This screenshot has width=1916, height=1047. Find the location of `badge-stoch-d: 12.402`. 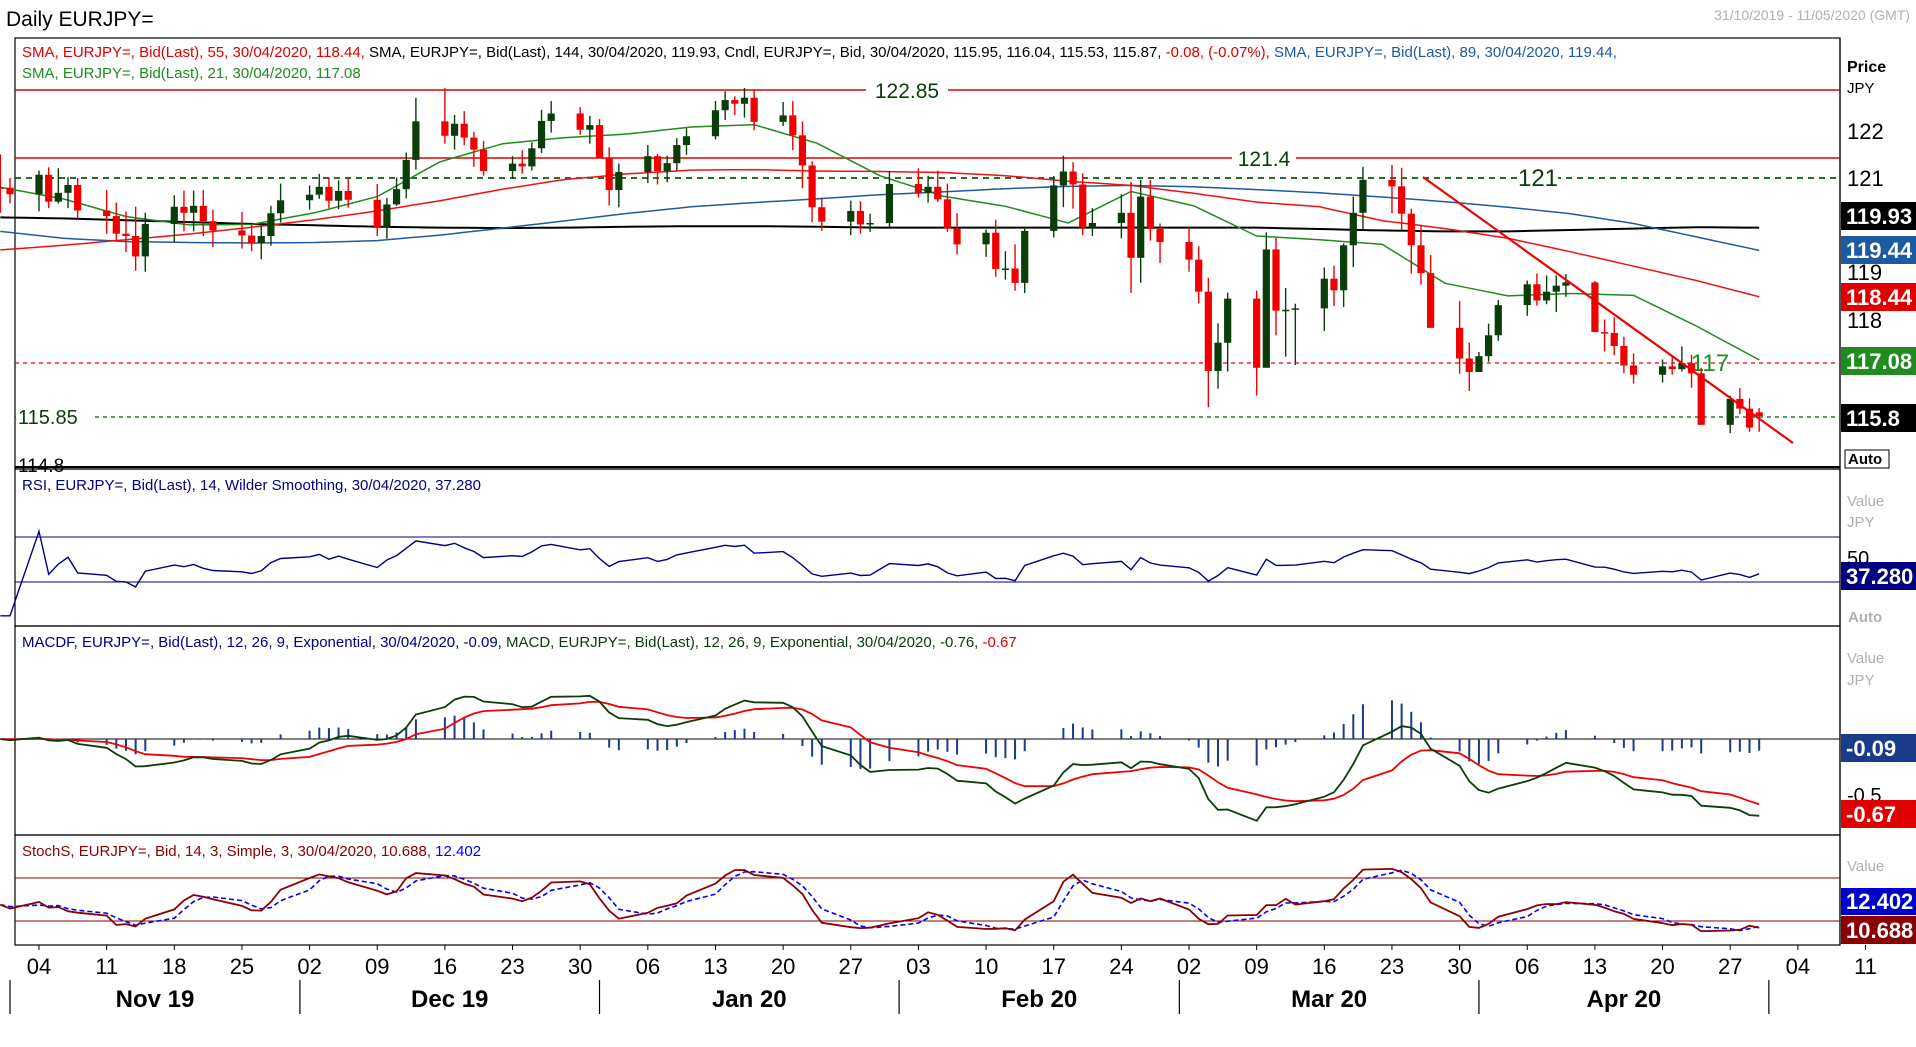

badge-stoch-d: 12.402 is located at coordinates (1879, 901).